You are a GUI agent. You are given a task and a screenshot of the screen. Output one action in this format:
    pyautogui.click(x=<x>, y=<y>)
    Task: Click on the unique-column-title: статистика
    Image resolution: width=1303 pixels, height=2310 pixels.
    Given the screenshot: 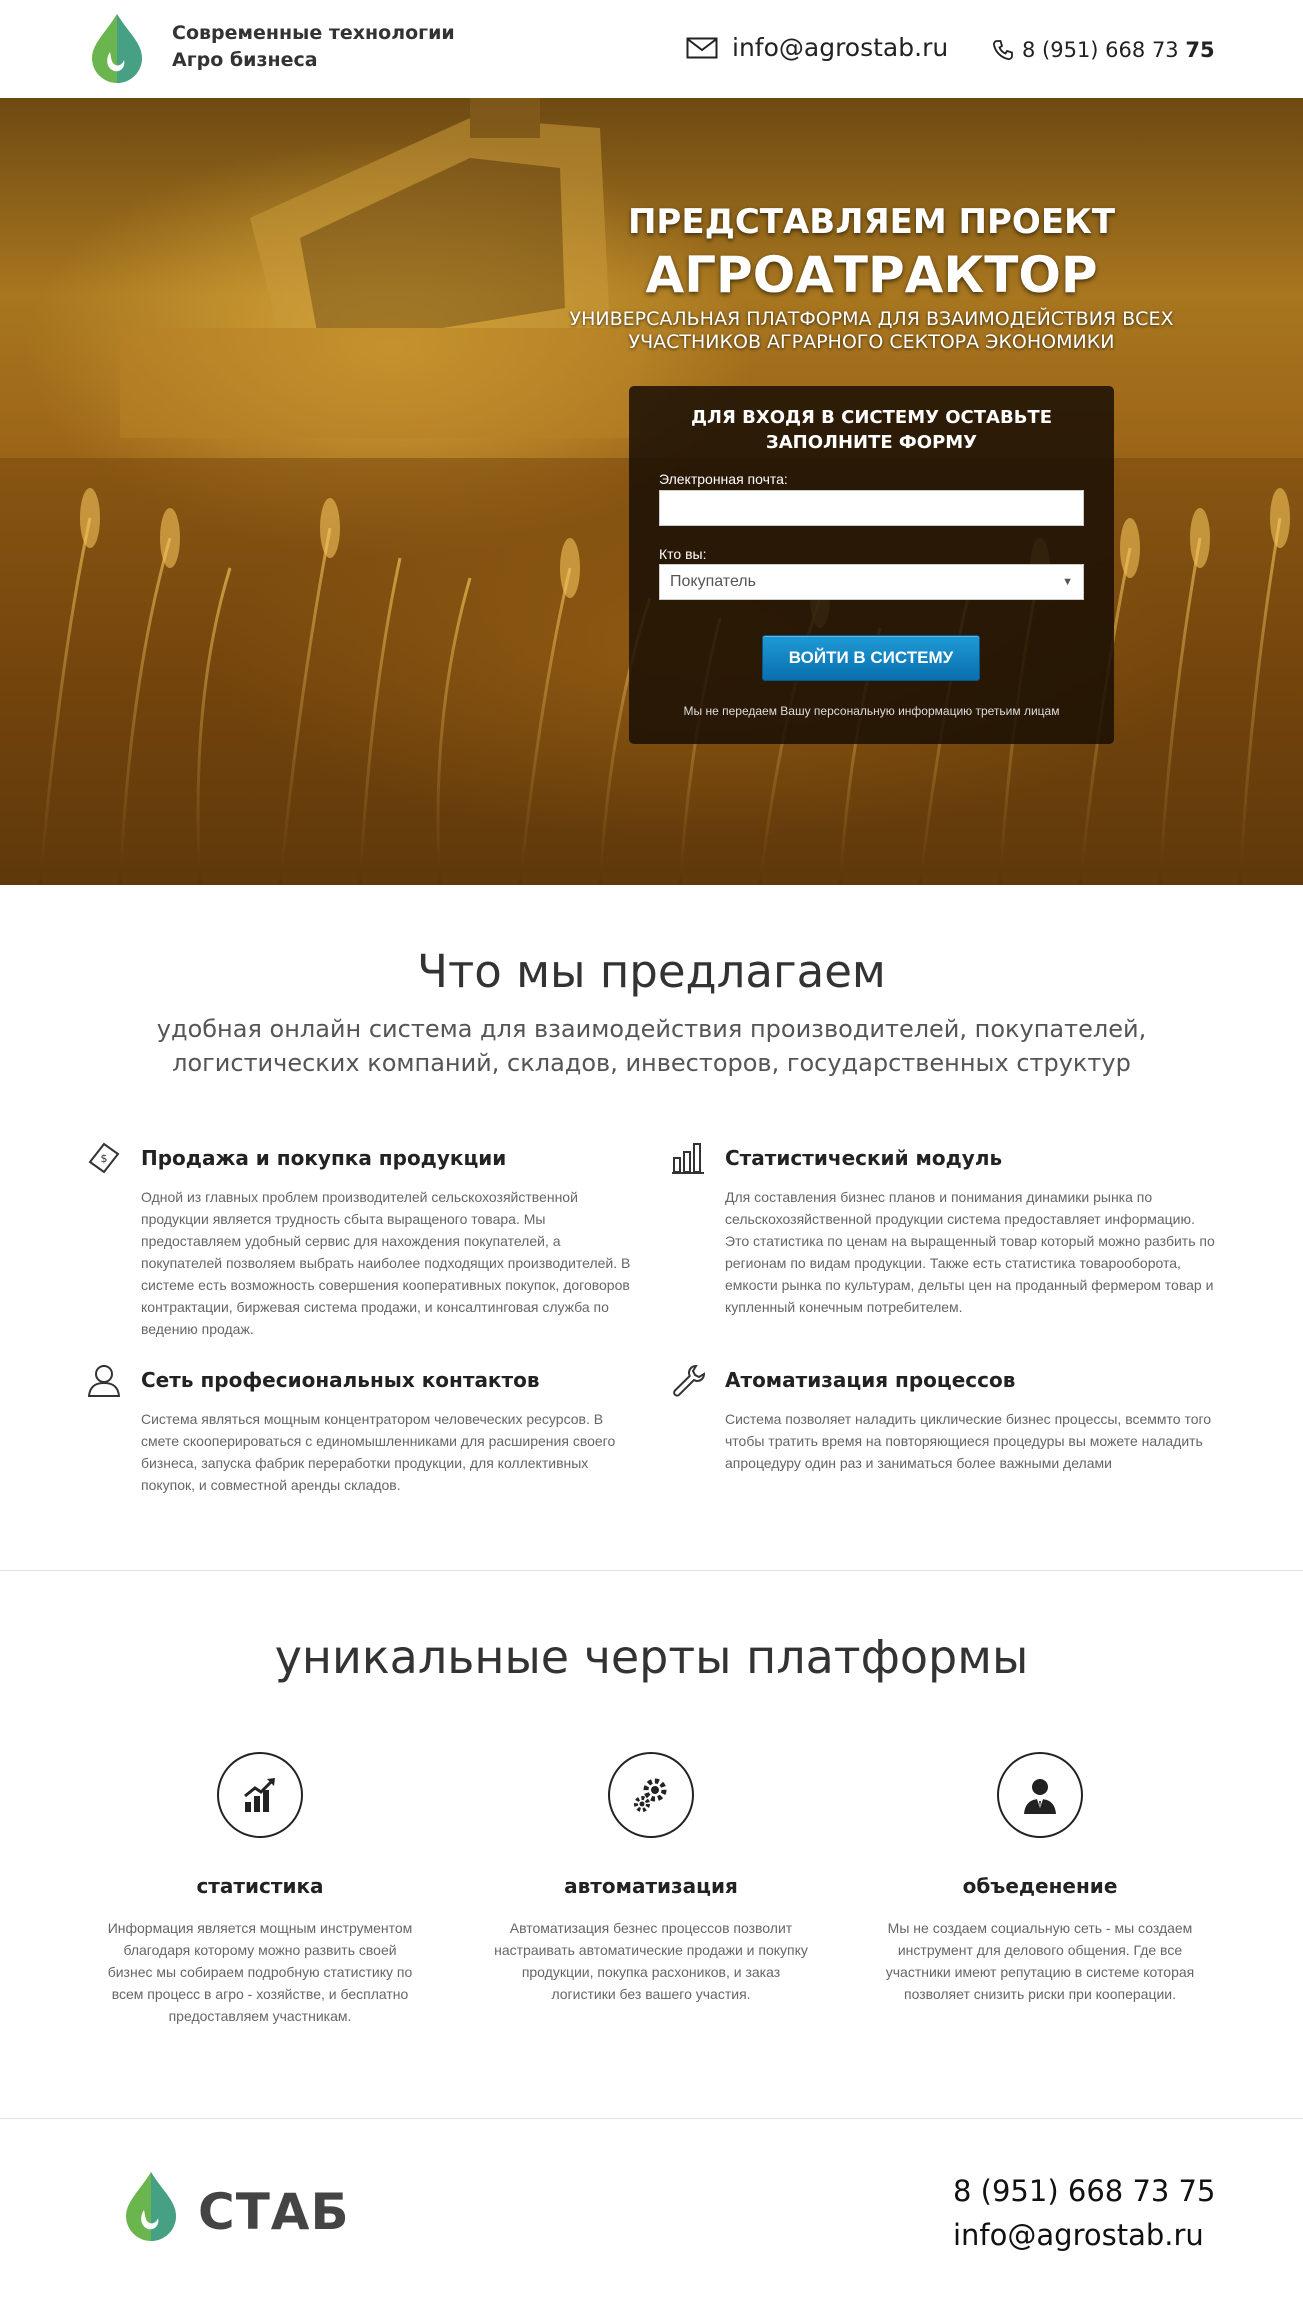 What is the action you would take?
    pyautogui.click(x=260, y=1886)
    